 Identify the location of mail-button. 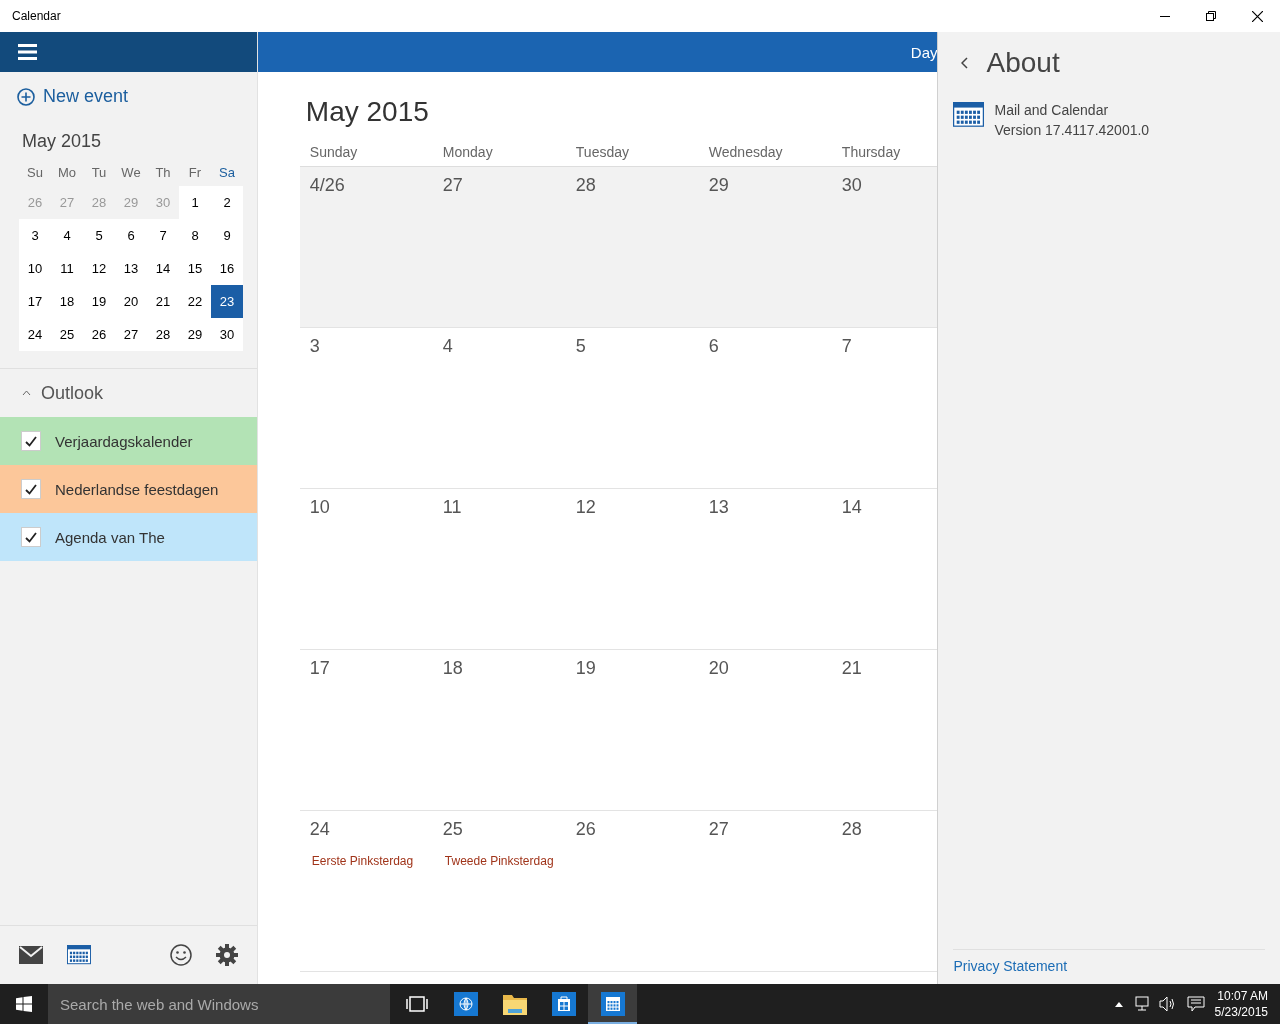
(31, 955).